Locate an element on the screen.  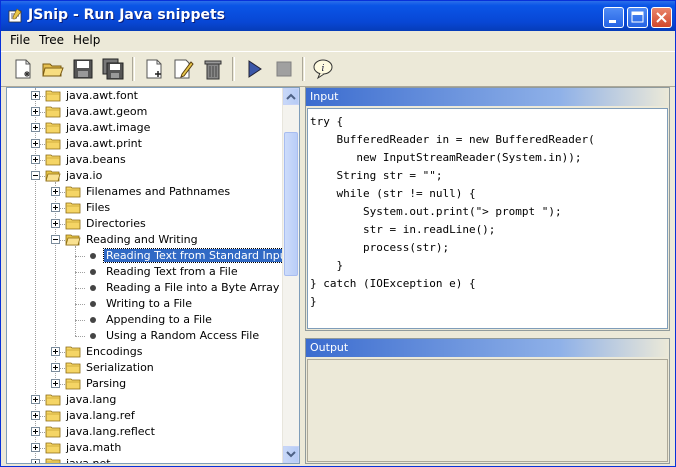
tree-item-label: java.net is located at coordinates (88, 460).